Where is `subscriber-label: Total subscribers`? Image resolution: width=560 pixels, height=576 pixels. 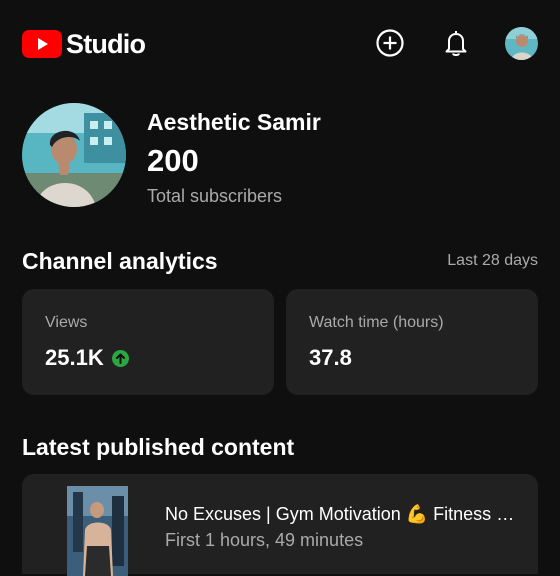
subscriber-label: Total subscribers is located at coordinates (215, 196).